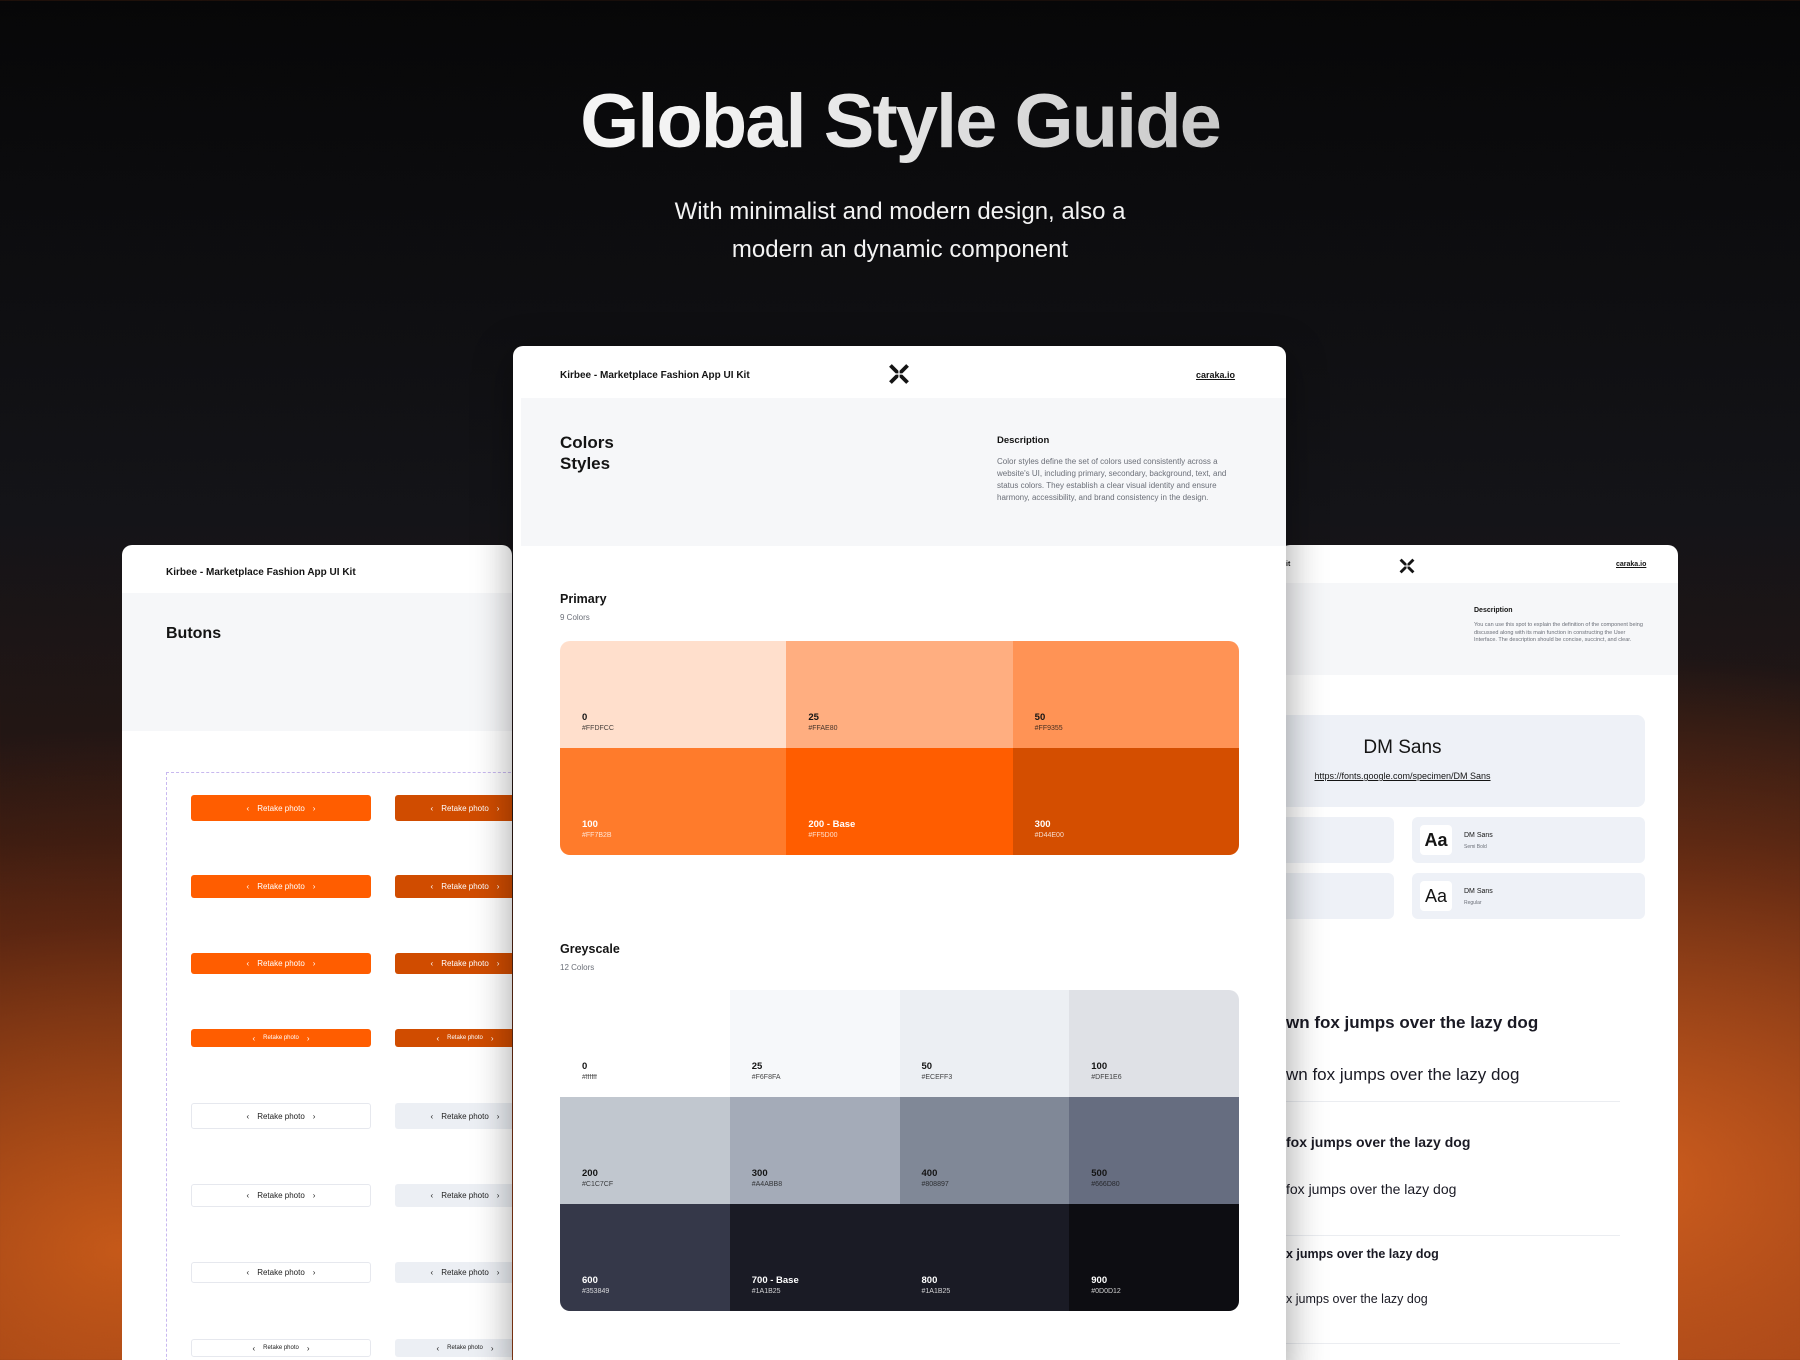 This screenshot has height=1360, width=1800. Describe the element at coordinates (929, 1280) in the screenshot. I see `swatch-name: 800` at that location.